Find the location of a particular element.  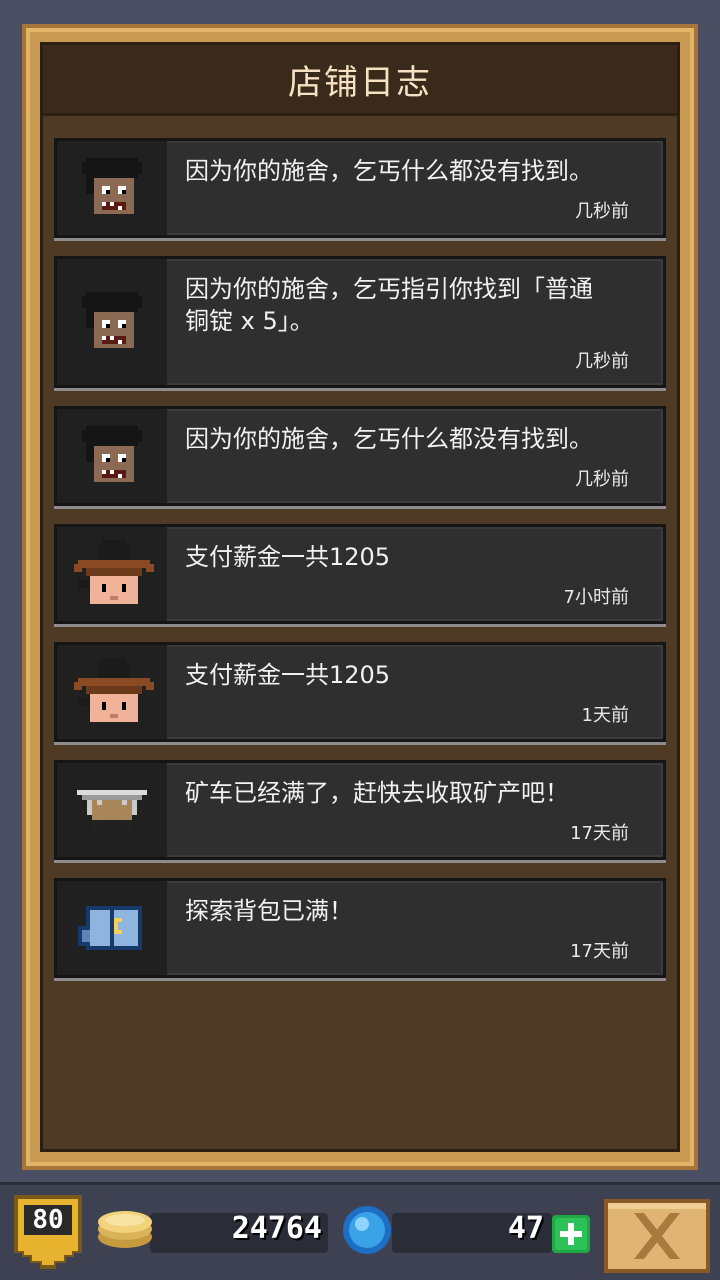

log-content: 探索背包已满！ 17天前 is located at coordinates (415, 928).